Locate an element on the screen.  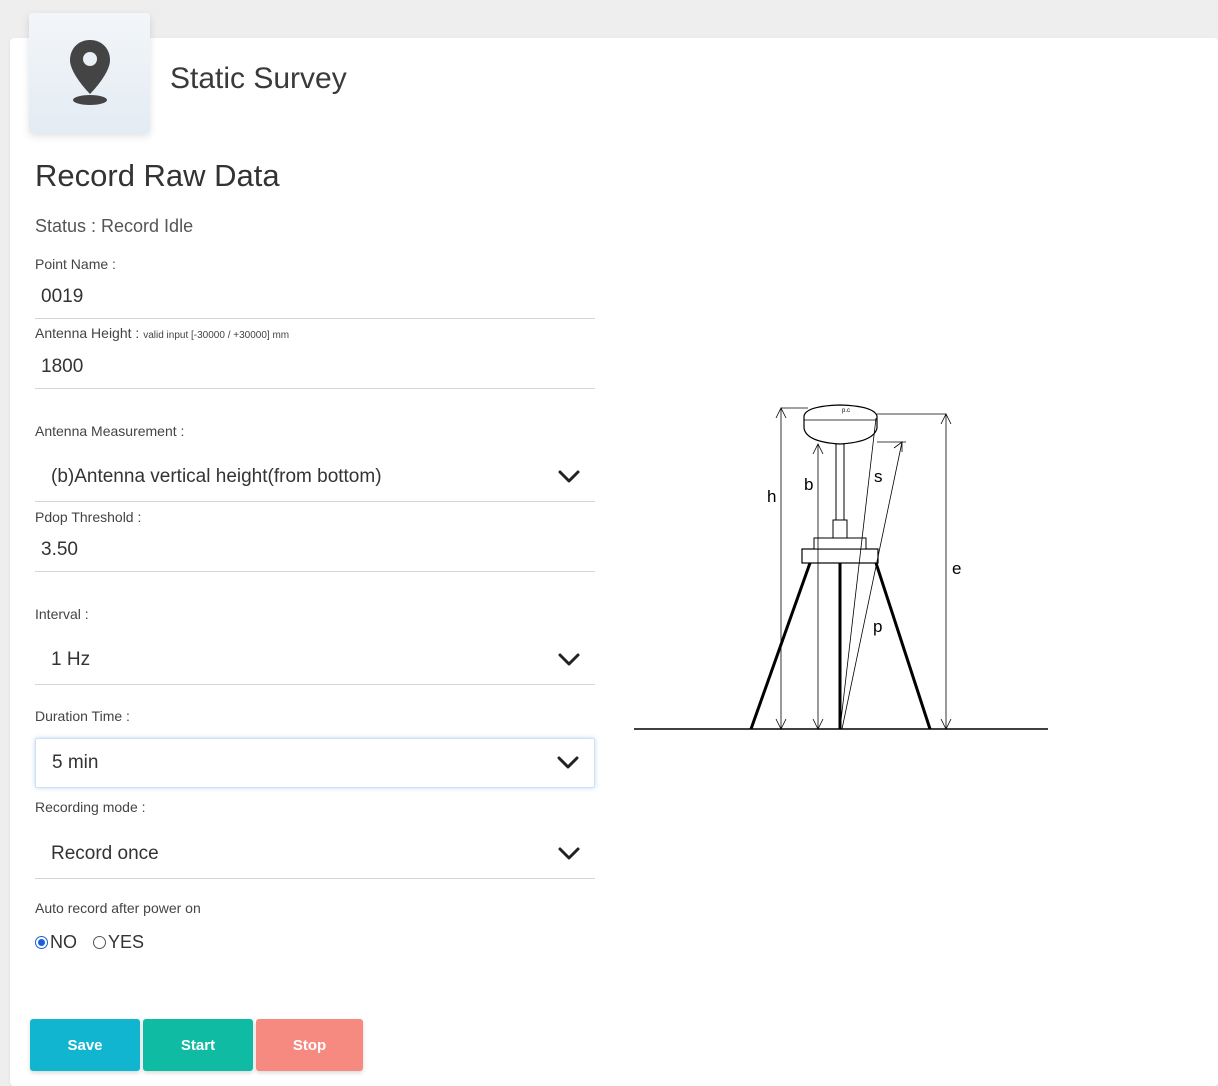
antenna-height-hint: valid input [-30000 / +30000] mm is located at coordinates (216, 335).